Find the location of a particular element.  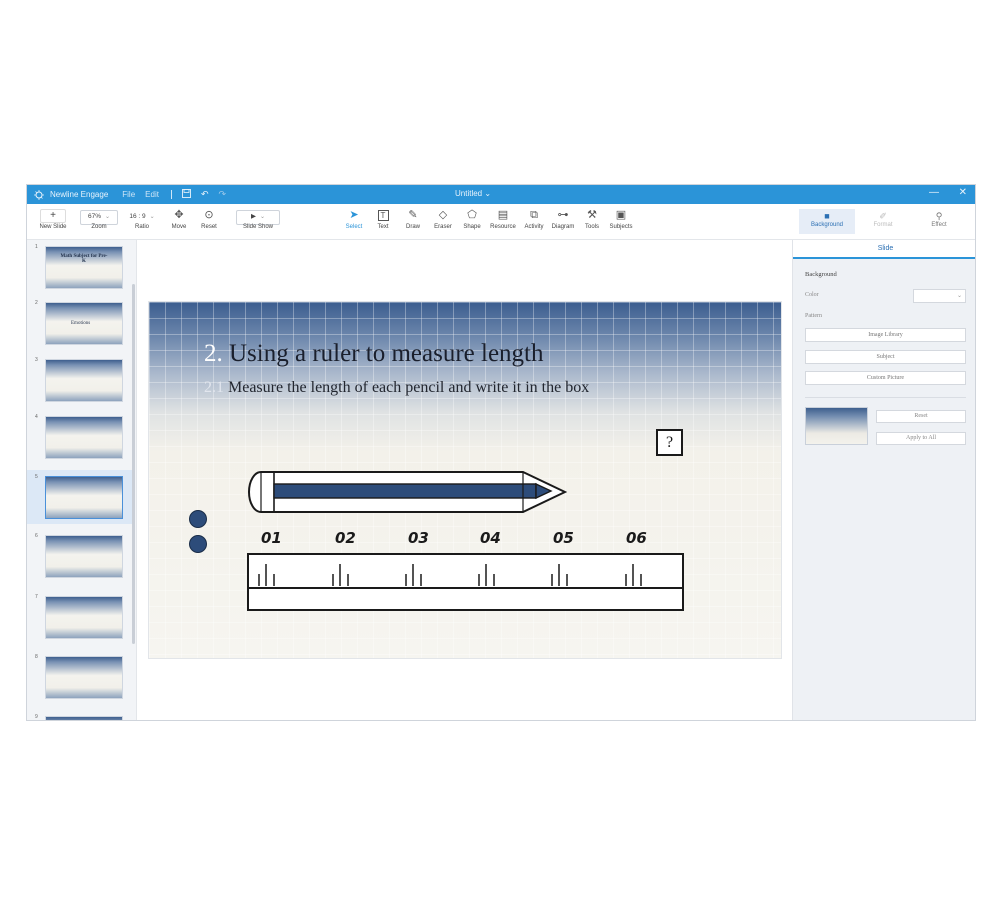

document-title: Untitled ⌄ is located at coordinates (473, 193).